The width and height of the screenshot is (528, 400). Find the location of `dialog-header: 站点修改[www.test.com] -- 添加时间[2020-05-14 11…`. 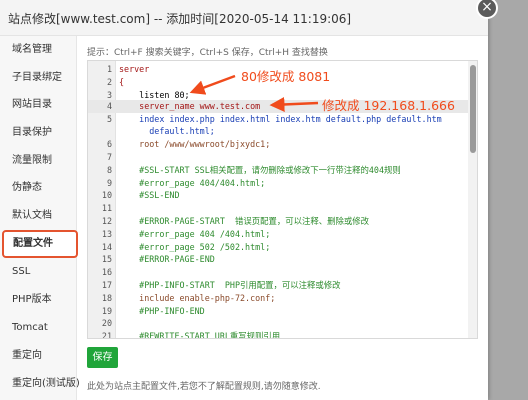

dialog-header: 站点修改[www.test.com] -- 添加时间[2020-05-14 11… is located at coordinates (244, 18).